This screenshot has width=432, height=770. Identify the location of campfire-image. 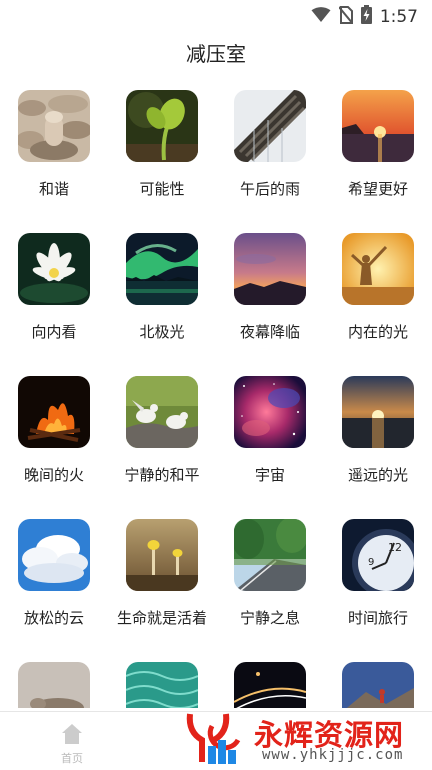
(54, 412).